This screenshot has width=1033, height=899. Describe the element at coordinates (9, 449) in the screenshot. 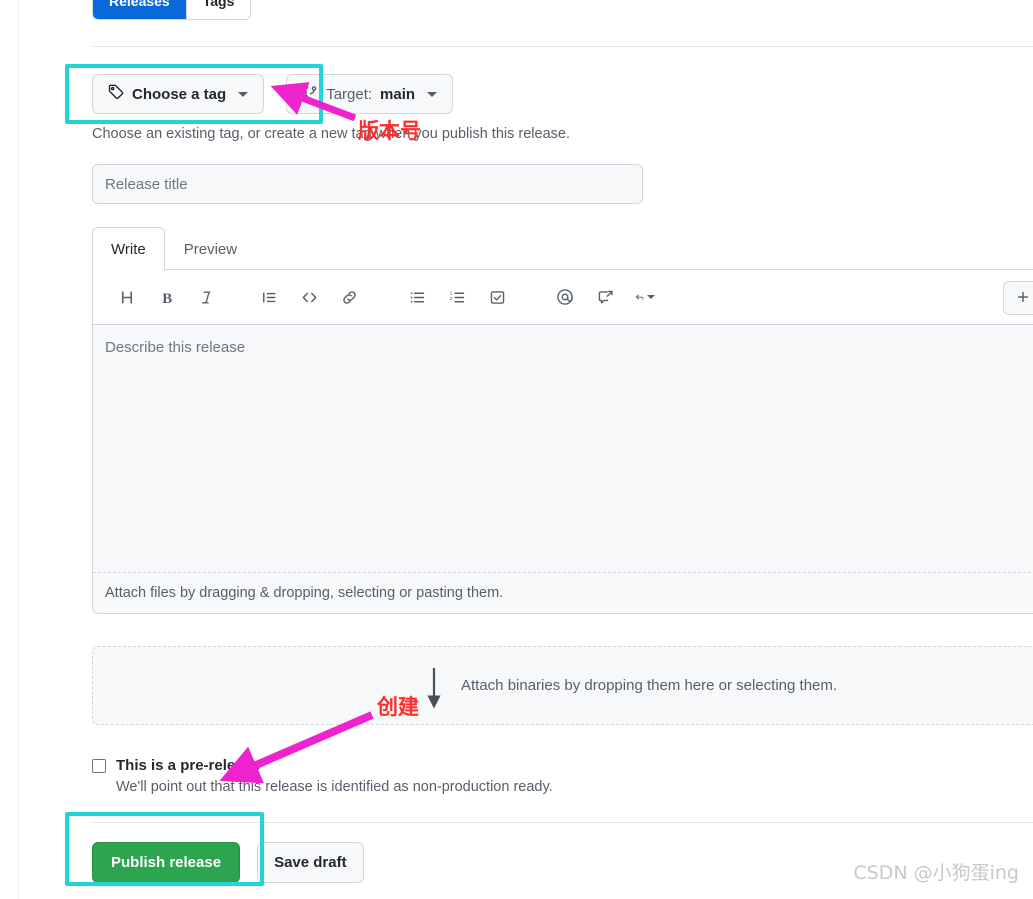

I see `page-left-gutter` at that location.